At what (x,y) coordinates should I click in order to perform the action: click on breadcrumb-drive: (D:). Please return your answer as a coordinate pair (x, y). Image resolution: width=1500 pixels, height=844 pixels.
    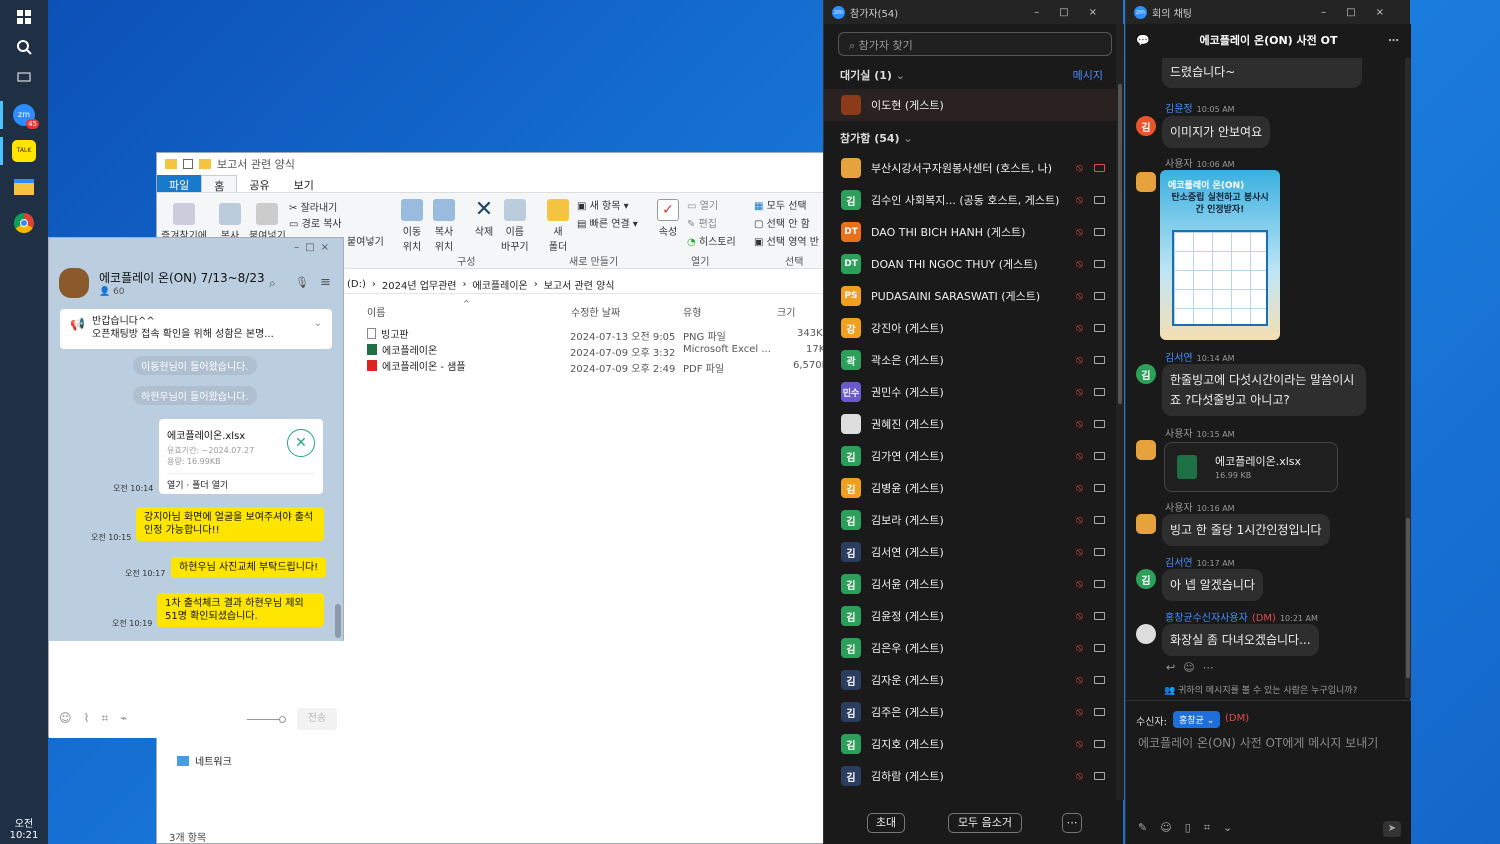
    Looking at the image, I should click on (356, 284).